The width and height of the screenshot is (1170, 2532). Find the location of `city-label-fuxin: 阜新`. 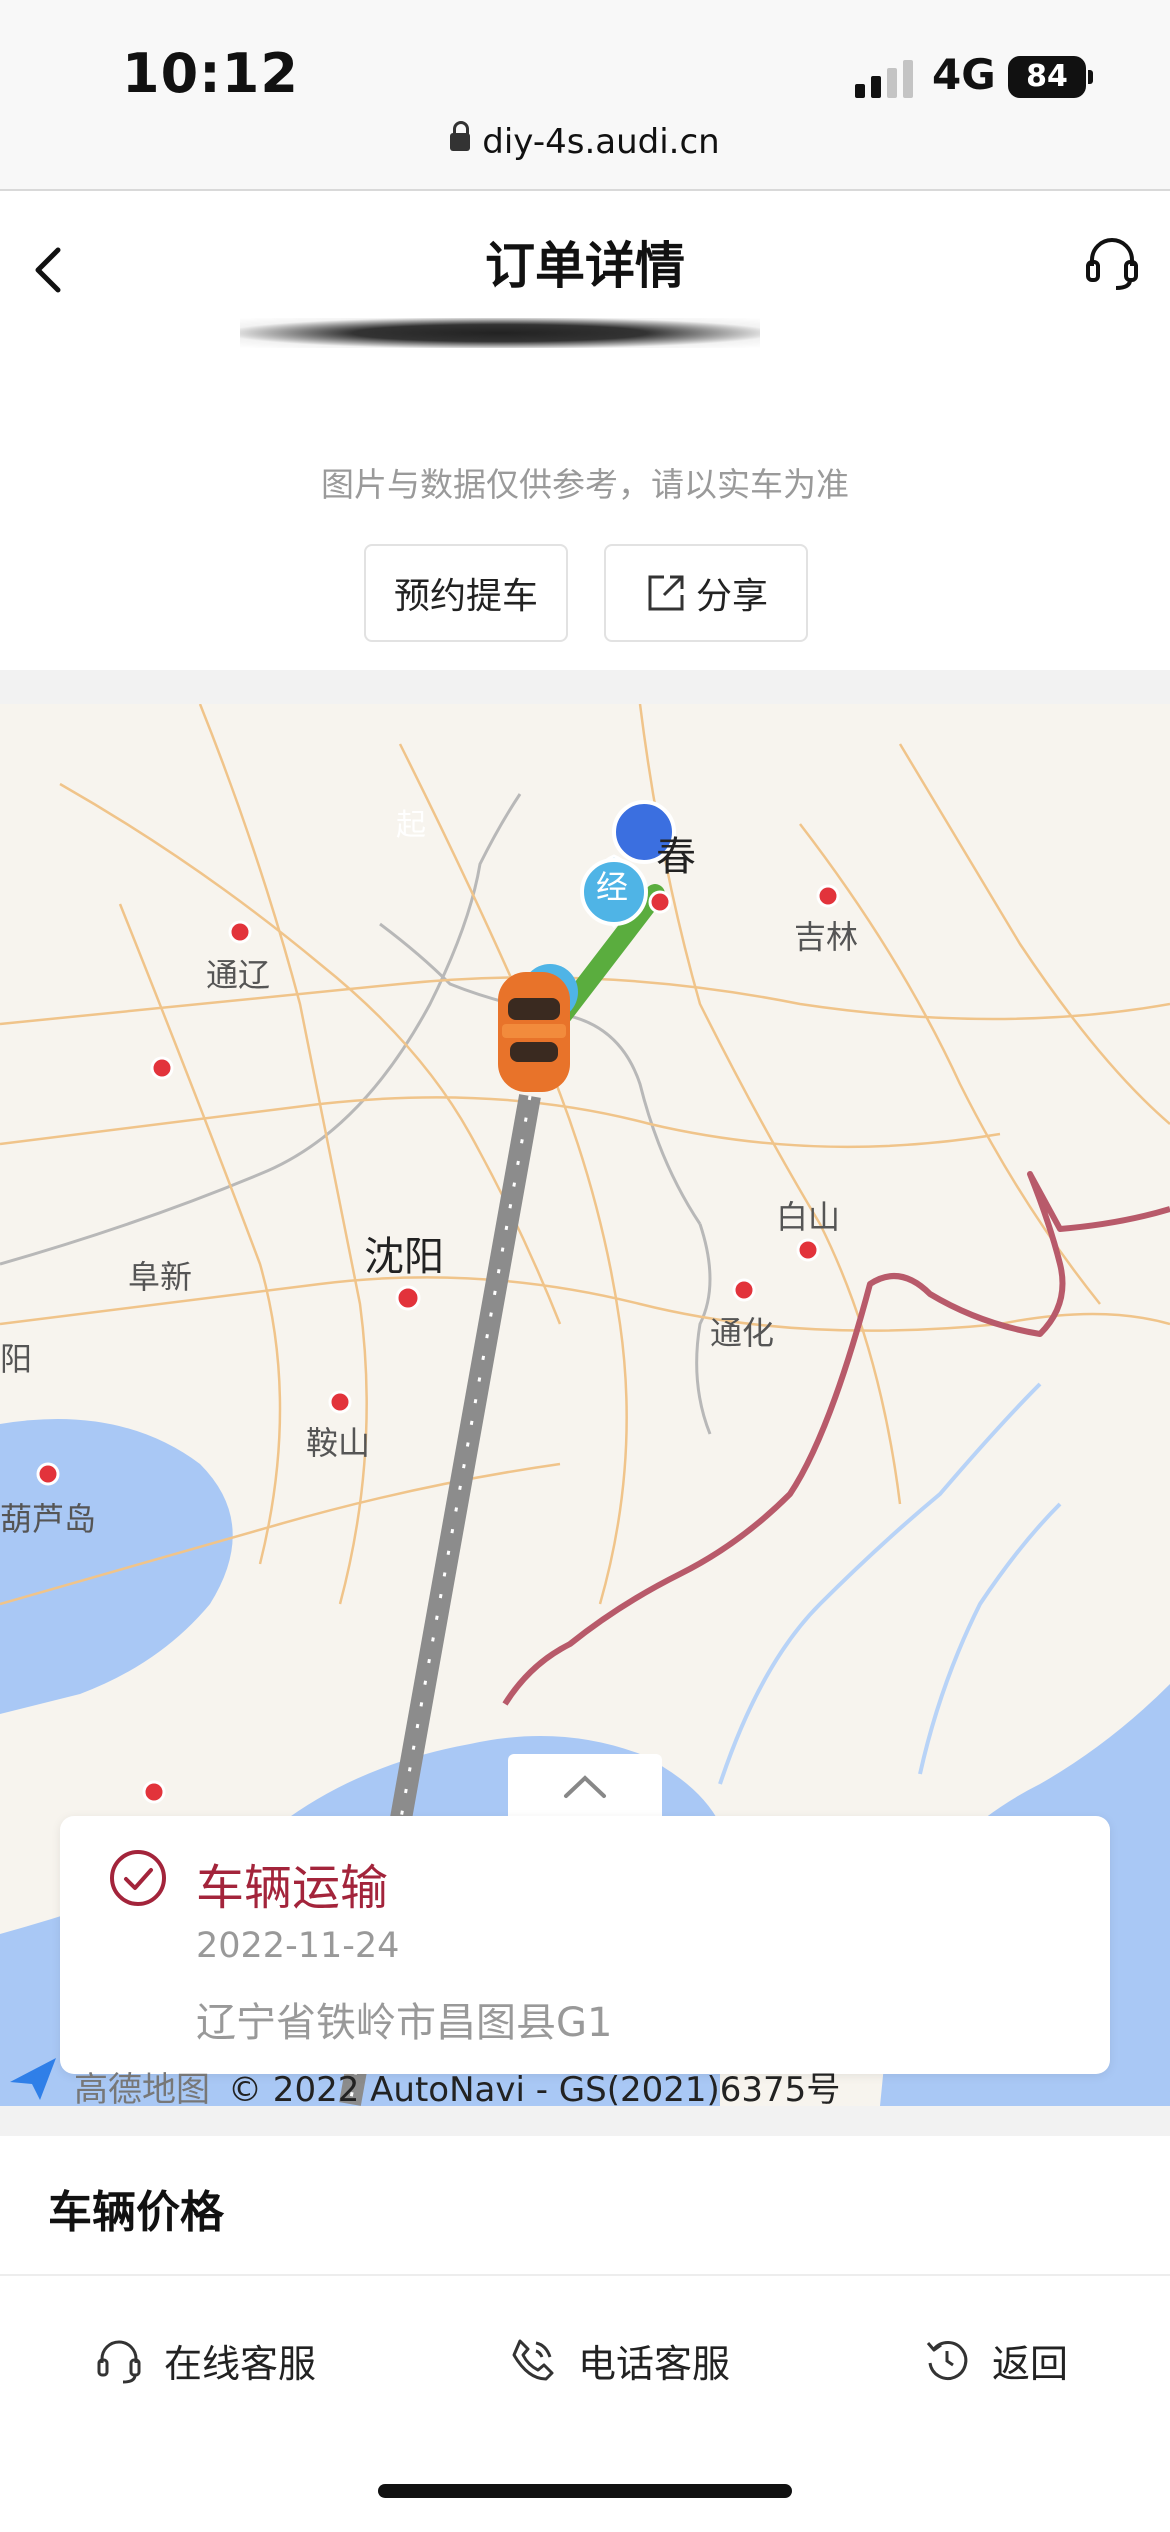

city-label-fuxin: 阜新 is located at coordinates (160, 1277).